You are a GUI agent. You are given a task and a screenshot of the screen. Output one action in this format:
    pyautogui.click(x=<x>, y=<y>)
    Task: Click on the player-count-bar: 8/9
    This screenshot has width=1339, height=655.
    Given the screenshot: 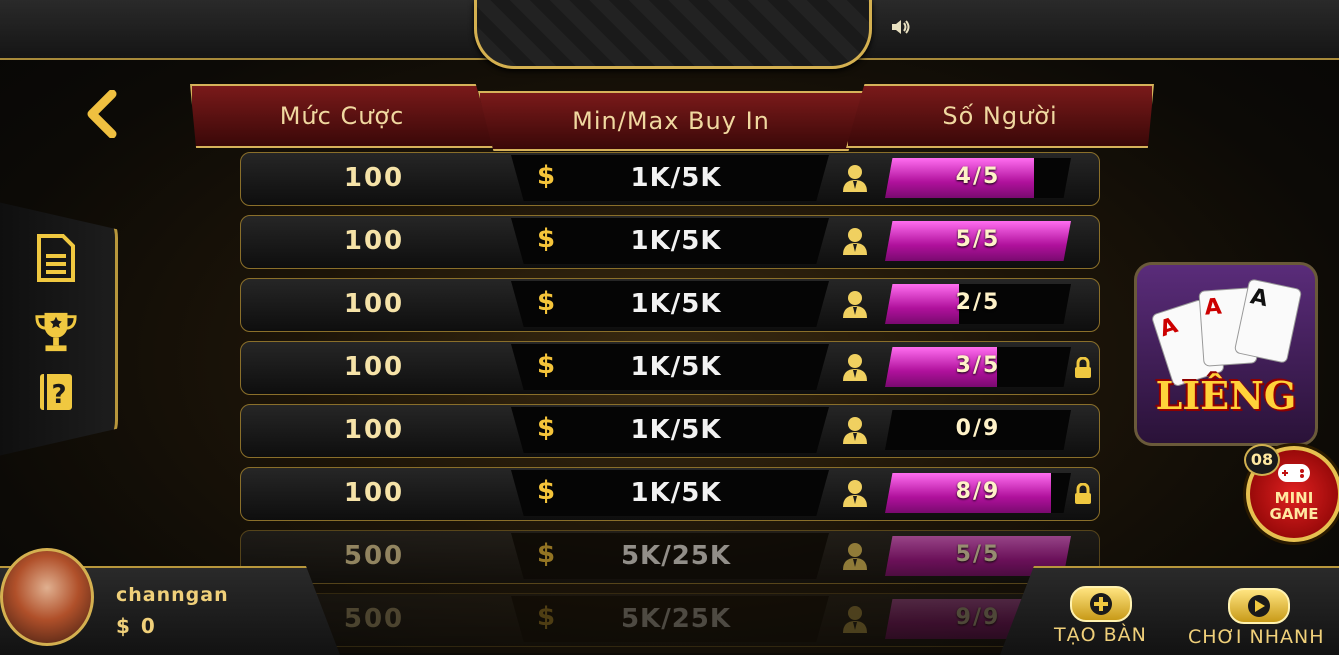 What is the action you would take?
    pyautogui.click(x=978, y=493)
    